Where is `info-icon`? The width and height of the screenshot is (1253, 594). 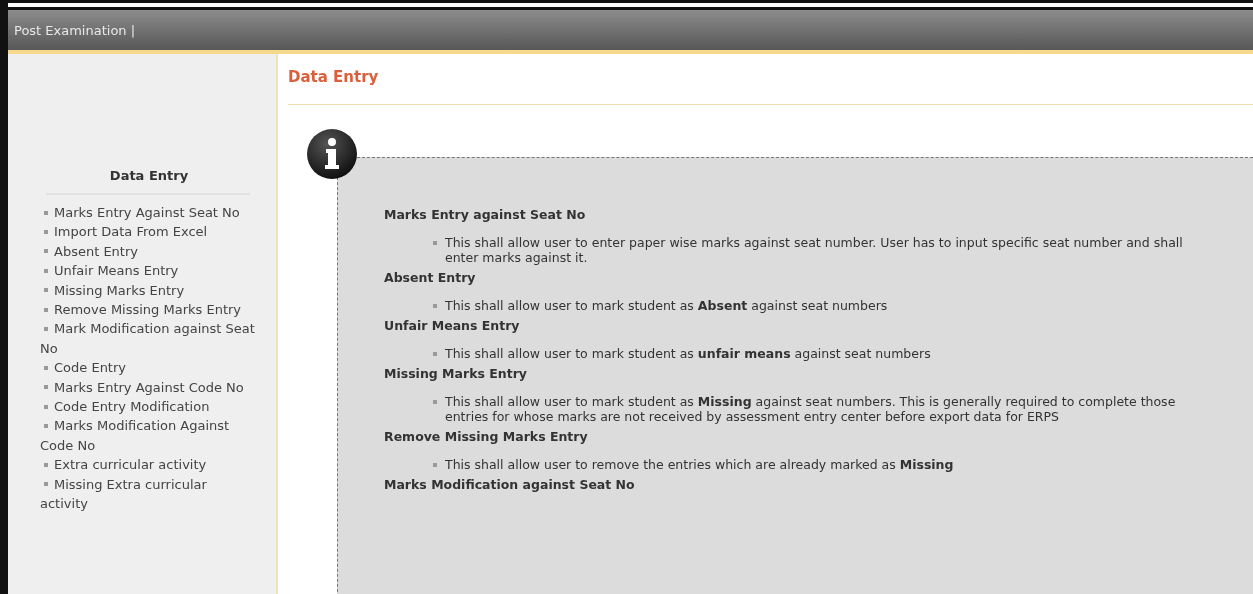
info-icon is located at coordinates (332, 154).